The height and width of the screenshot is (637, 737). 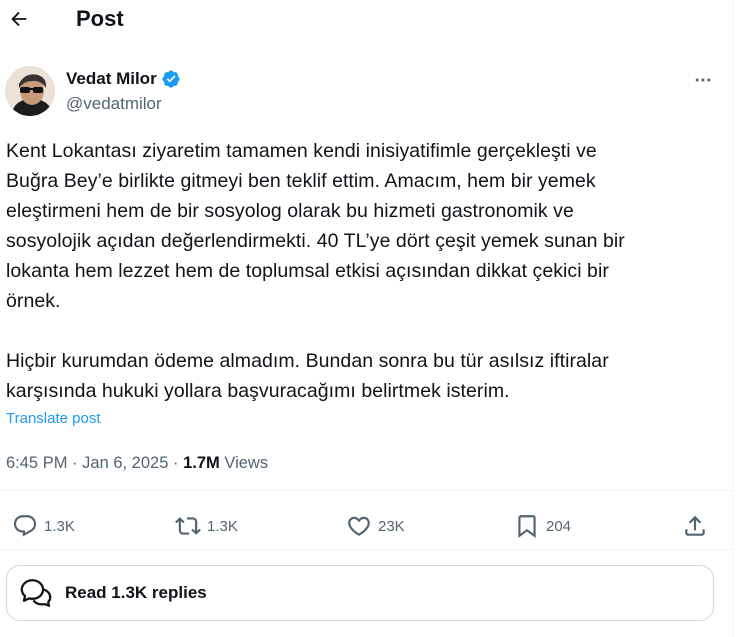 I want to click on repost-count: 1.3K, so click(x=222, y=526).